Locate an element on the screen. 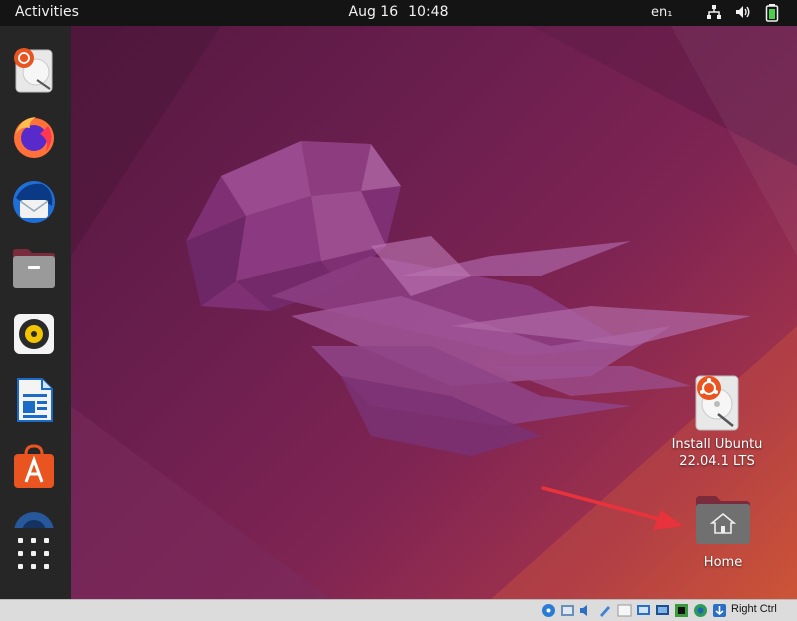 This screenshot has width=797, height=621. volume-icon is located at coordinates (743, 14).